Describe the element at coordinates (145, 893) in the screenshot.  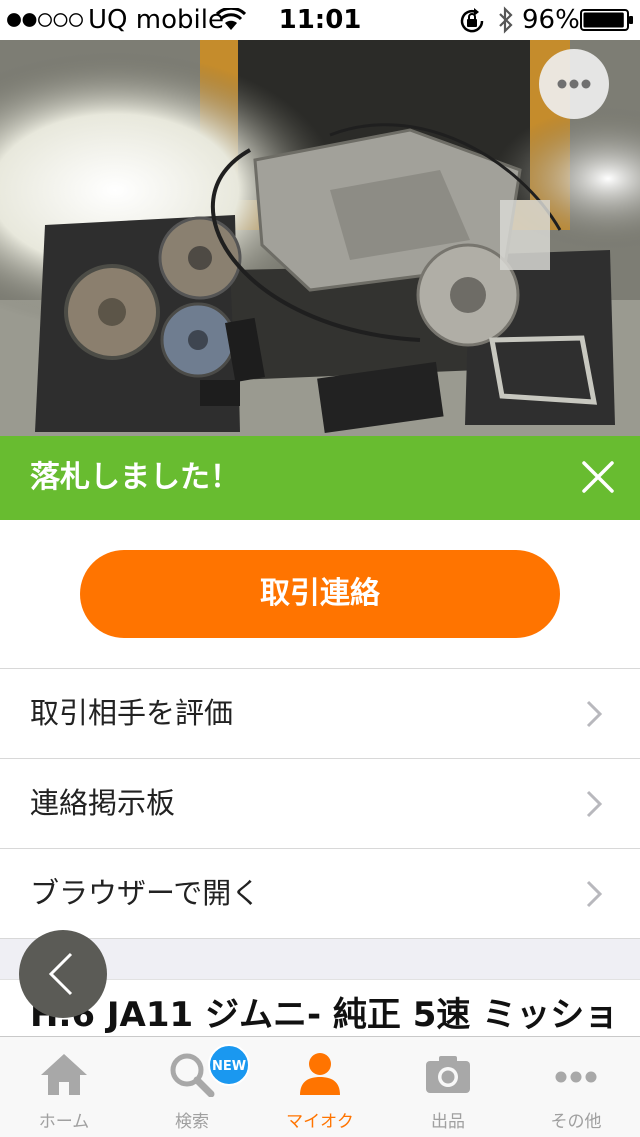
I see `menu-item-label: ブラウザーで開く` at that location.